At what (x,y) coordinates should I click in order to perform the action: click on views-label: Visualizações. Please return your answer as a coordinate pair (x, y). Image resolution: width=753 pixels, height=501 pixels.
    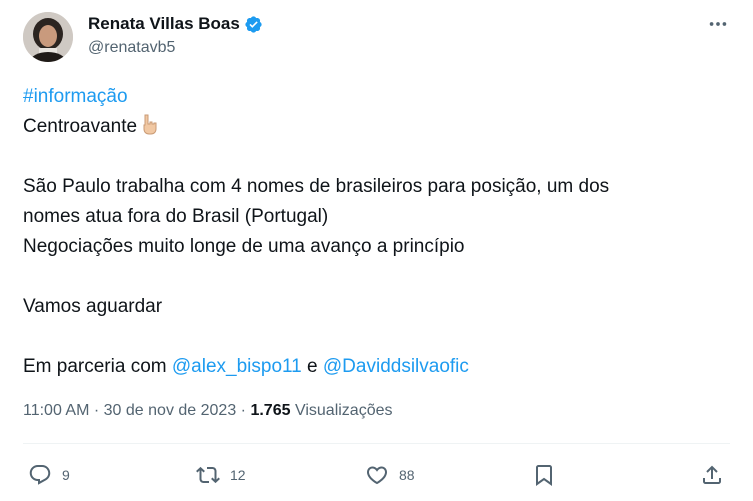
    Looking at the image, I should click on (343, 410).